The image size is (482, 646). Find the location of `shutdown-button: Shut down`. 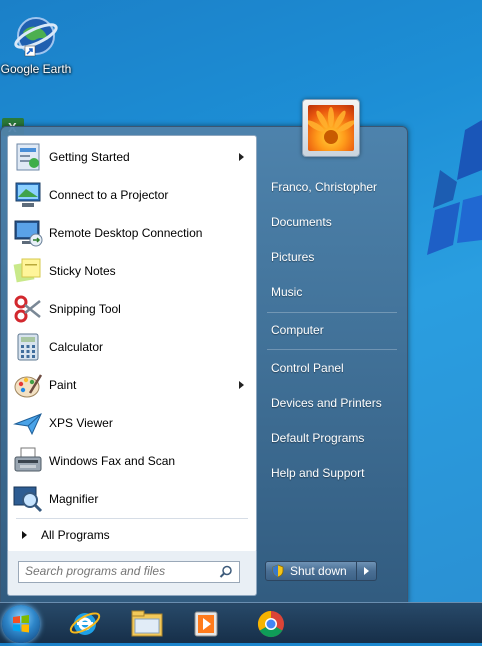

shutdown-button: Shut down is located at coordinates (311, 571).